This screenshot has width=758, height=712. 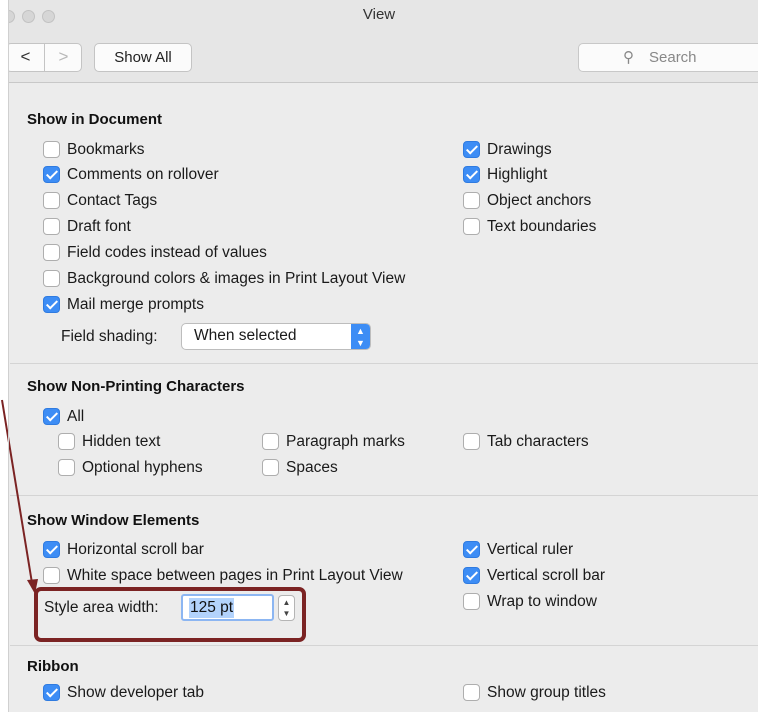 What do you see at coordinates (519, 149) in the screenshot?
I see `checkbox-label: Drawings` at bounding box center [519, 149].